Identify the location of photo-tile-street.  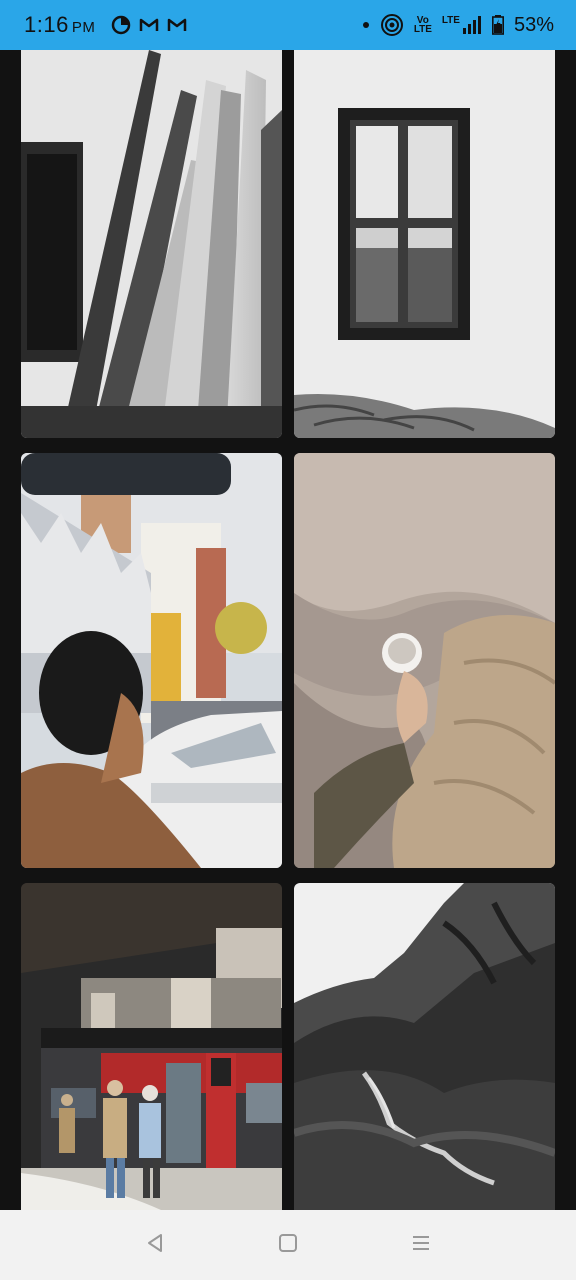
(151, 660).